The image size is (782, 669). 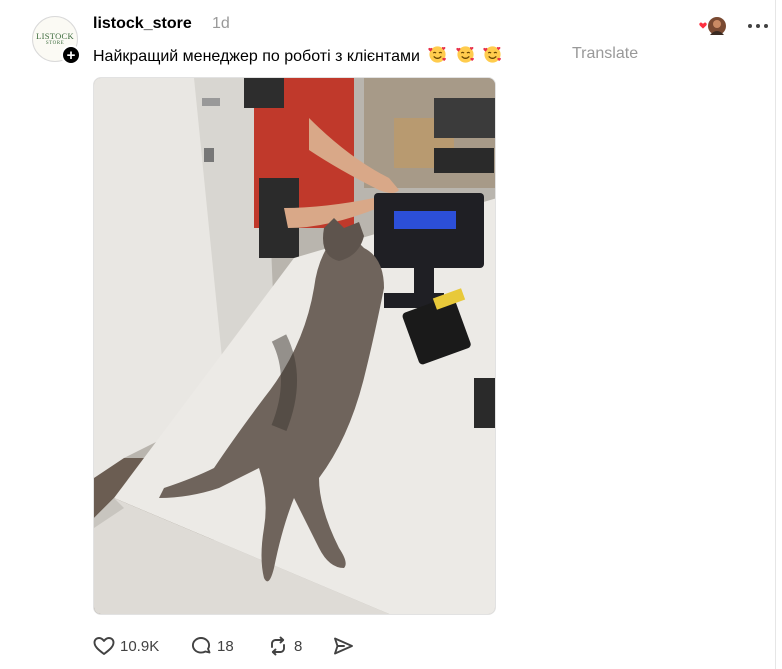 I want to click on heart-icon, so click(x=104, y=646).